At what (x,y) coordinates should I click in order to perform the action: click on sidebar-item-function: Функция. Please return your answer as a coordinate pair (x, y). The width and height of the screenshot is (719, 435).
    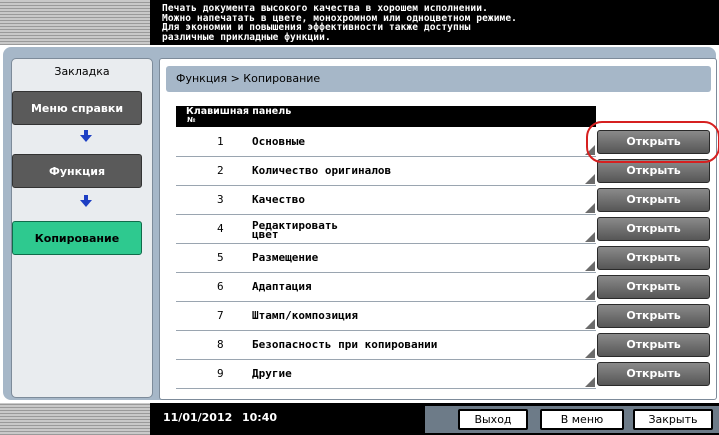
    Looking at the image, I should click on (77, 171).